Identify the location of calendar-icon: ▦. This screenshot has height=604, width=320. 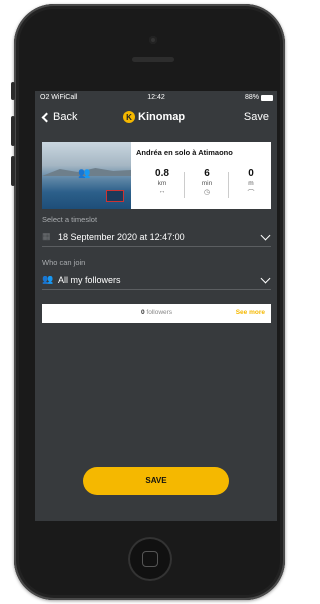
(46, 236).